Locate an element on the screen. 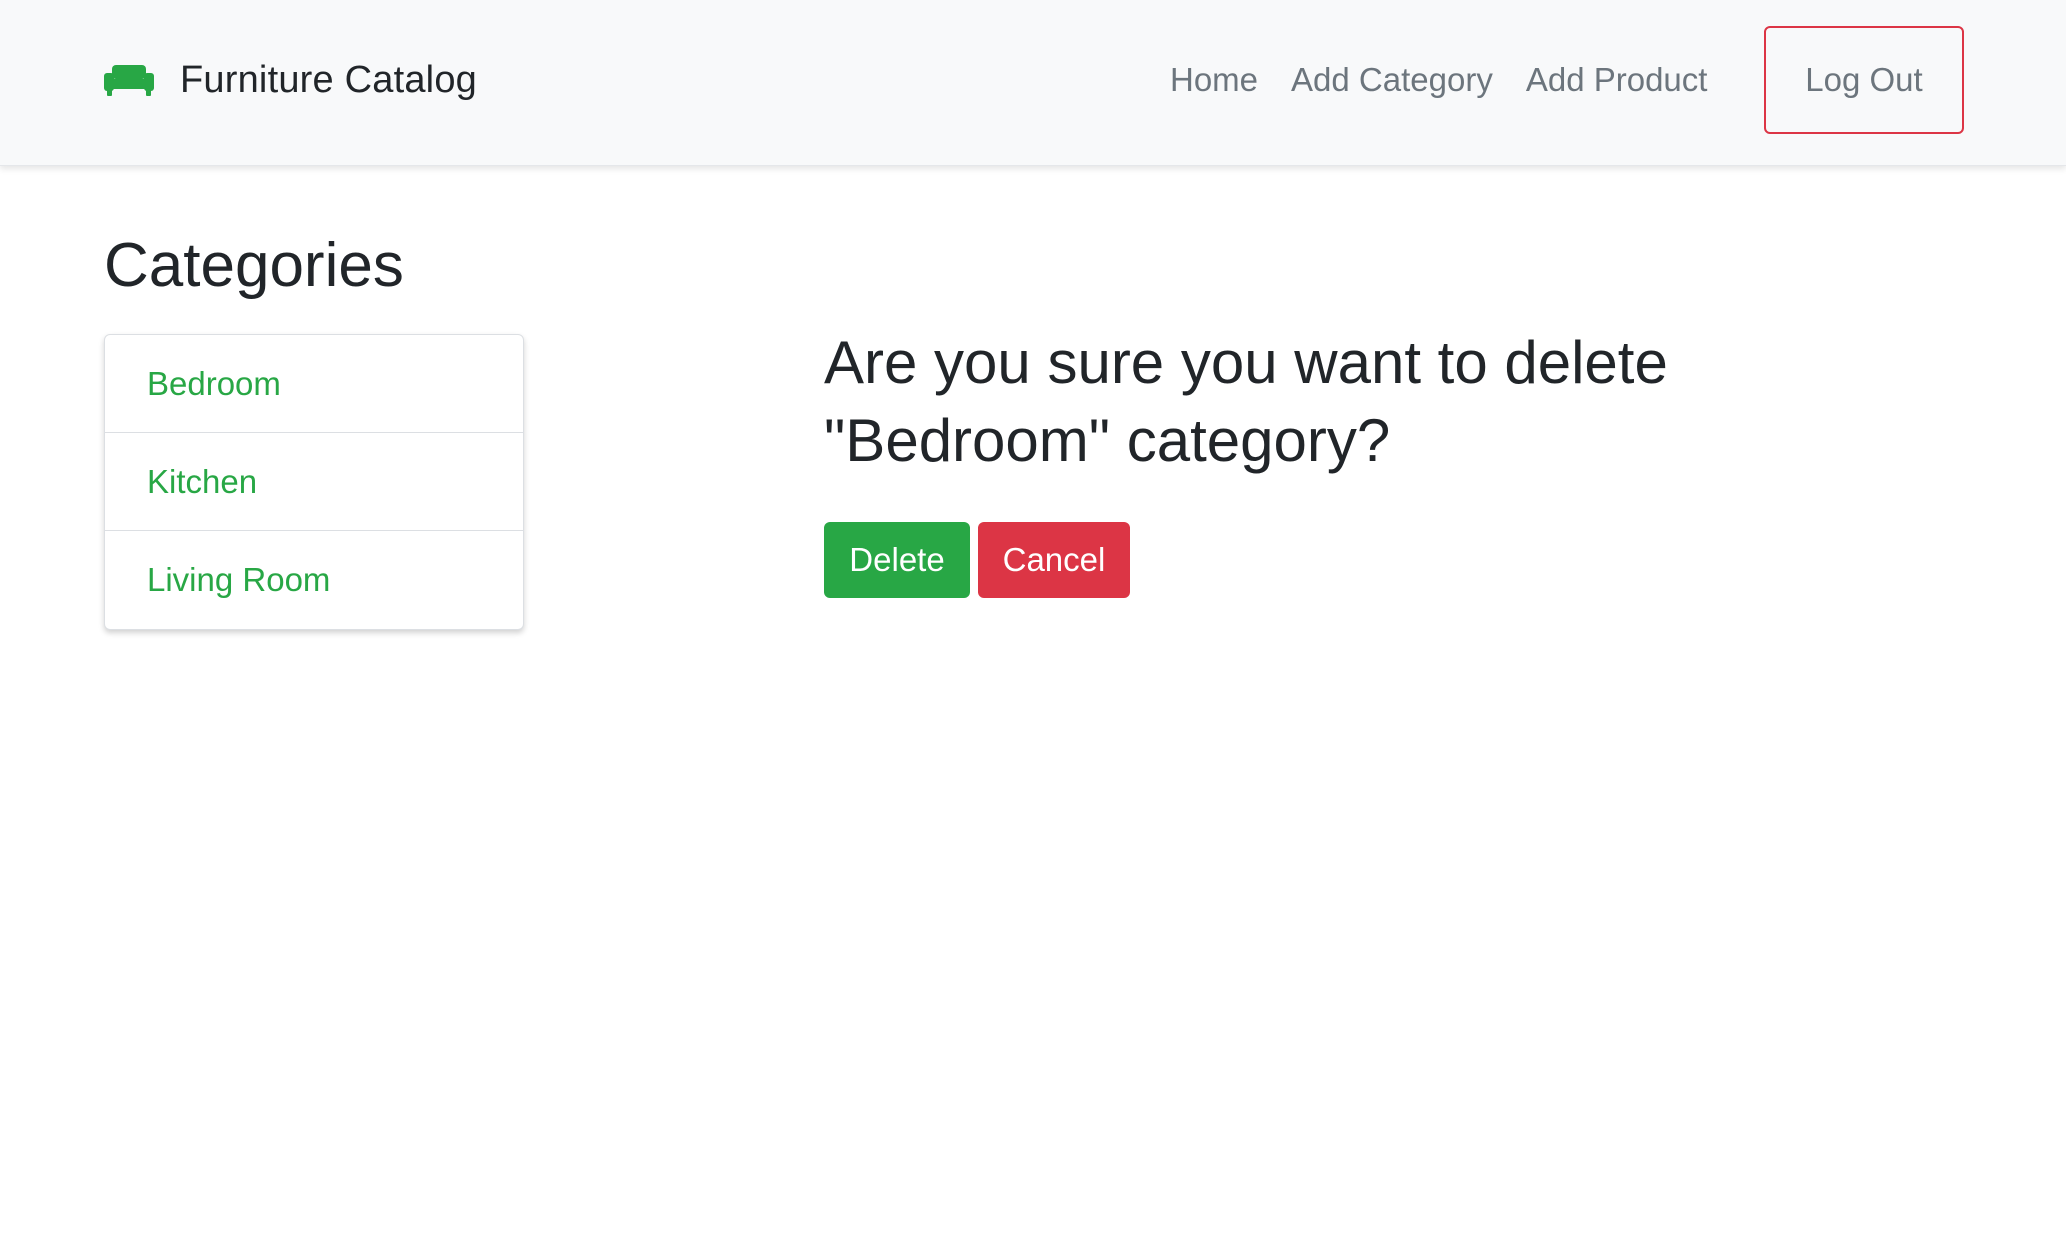  nav-links: Home Add Category Add Product is located at coordinates (1455, 80).